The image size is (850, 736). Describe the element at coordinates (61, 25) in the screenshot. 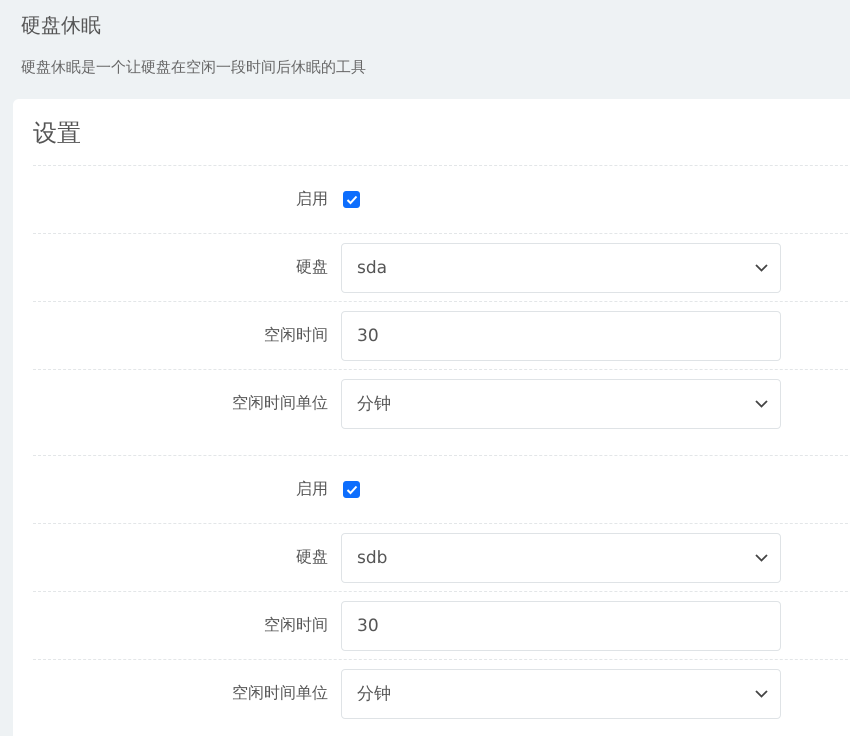

I see `page-title: 硬盘休眠` at that location.